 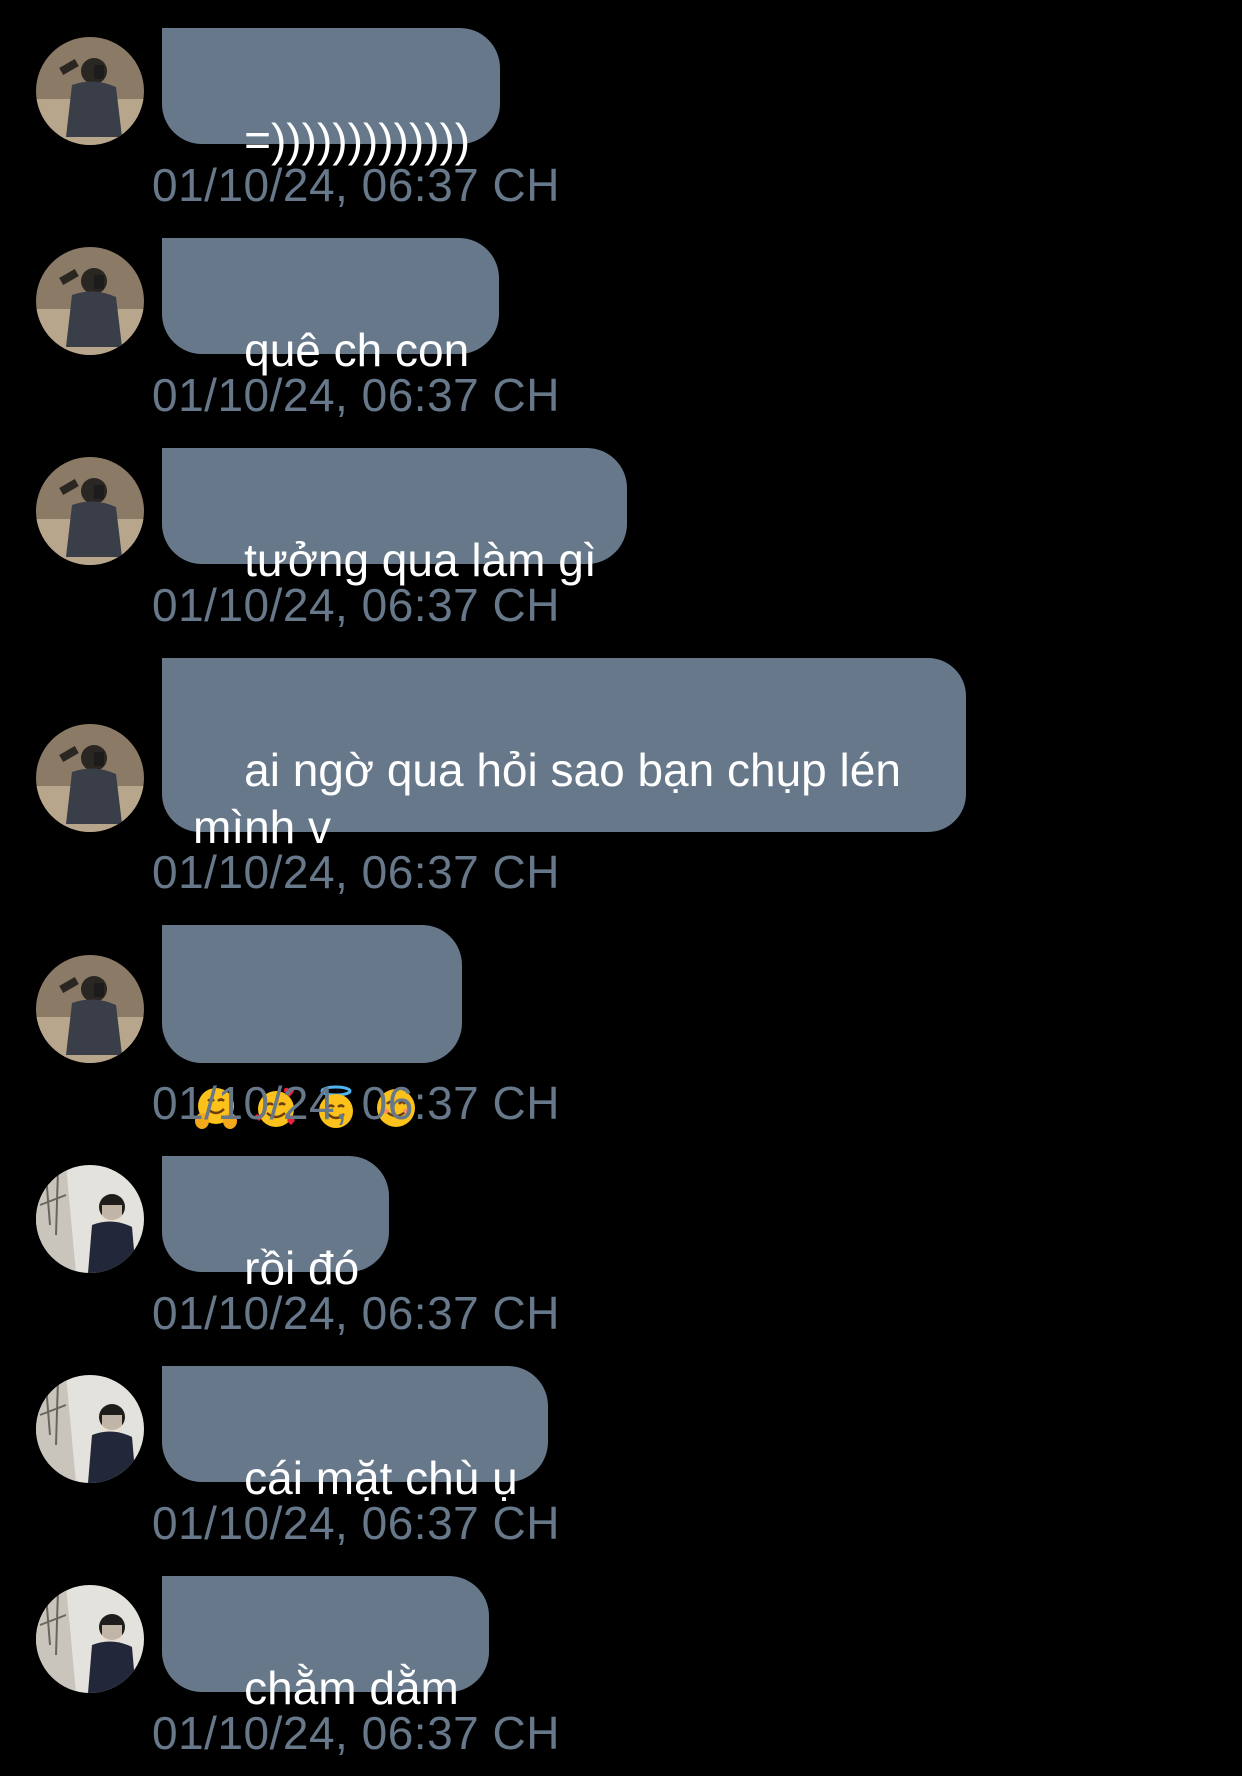 I want to click on message-bubble: ai ngờ qua hỏi sao bạn chụp lén mình v, so click(x=564, y=755).